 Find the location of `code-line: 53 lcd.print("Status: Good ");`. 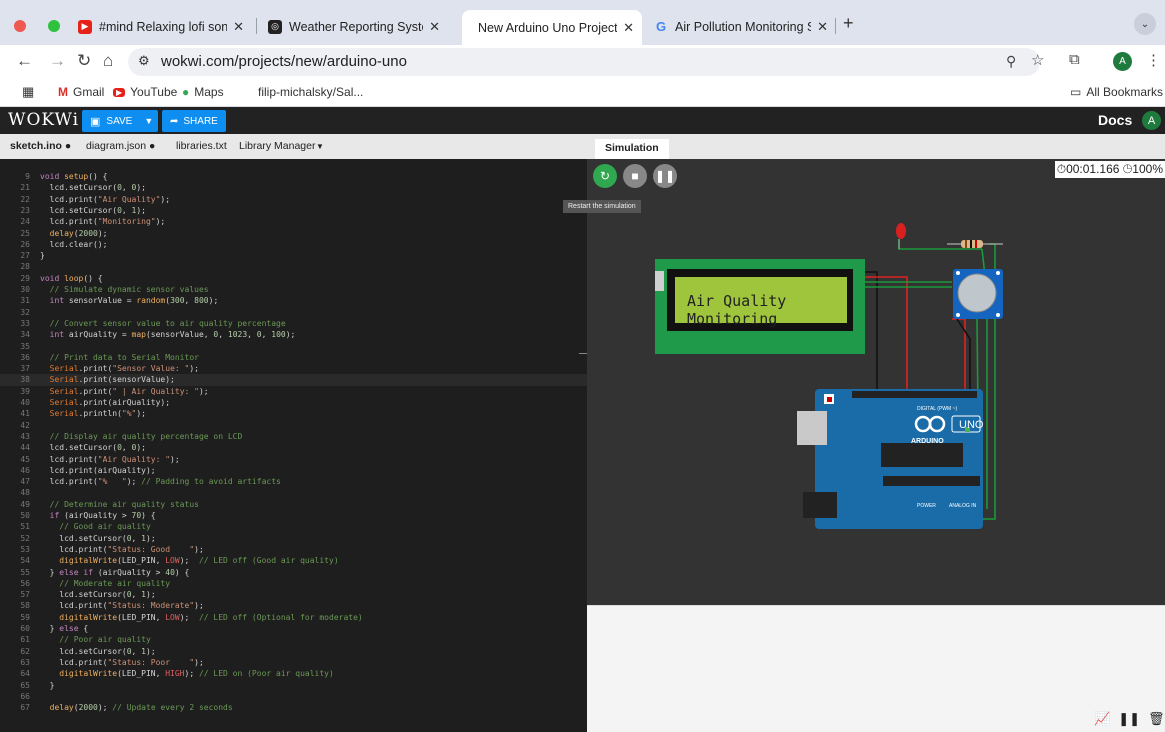

code-line: 53 lcd.print("Status: Good "); is located at coordinates (293, 549).